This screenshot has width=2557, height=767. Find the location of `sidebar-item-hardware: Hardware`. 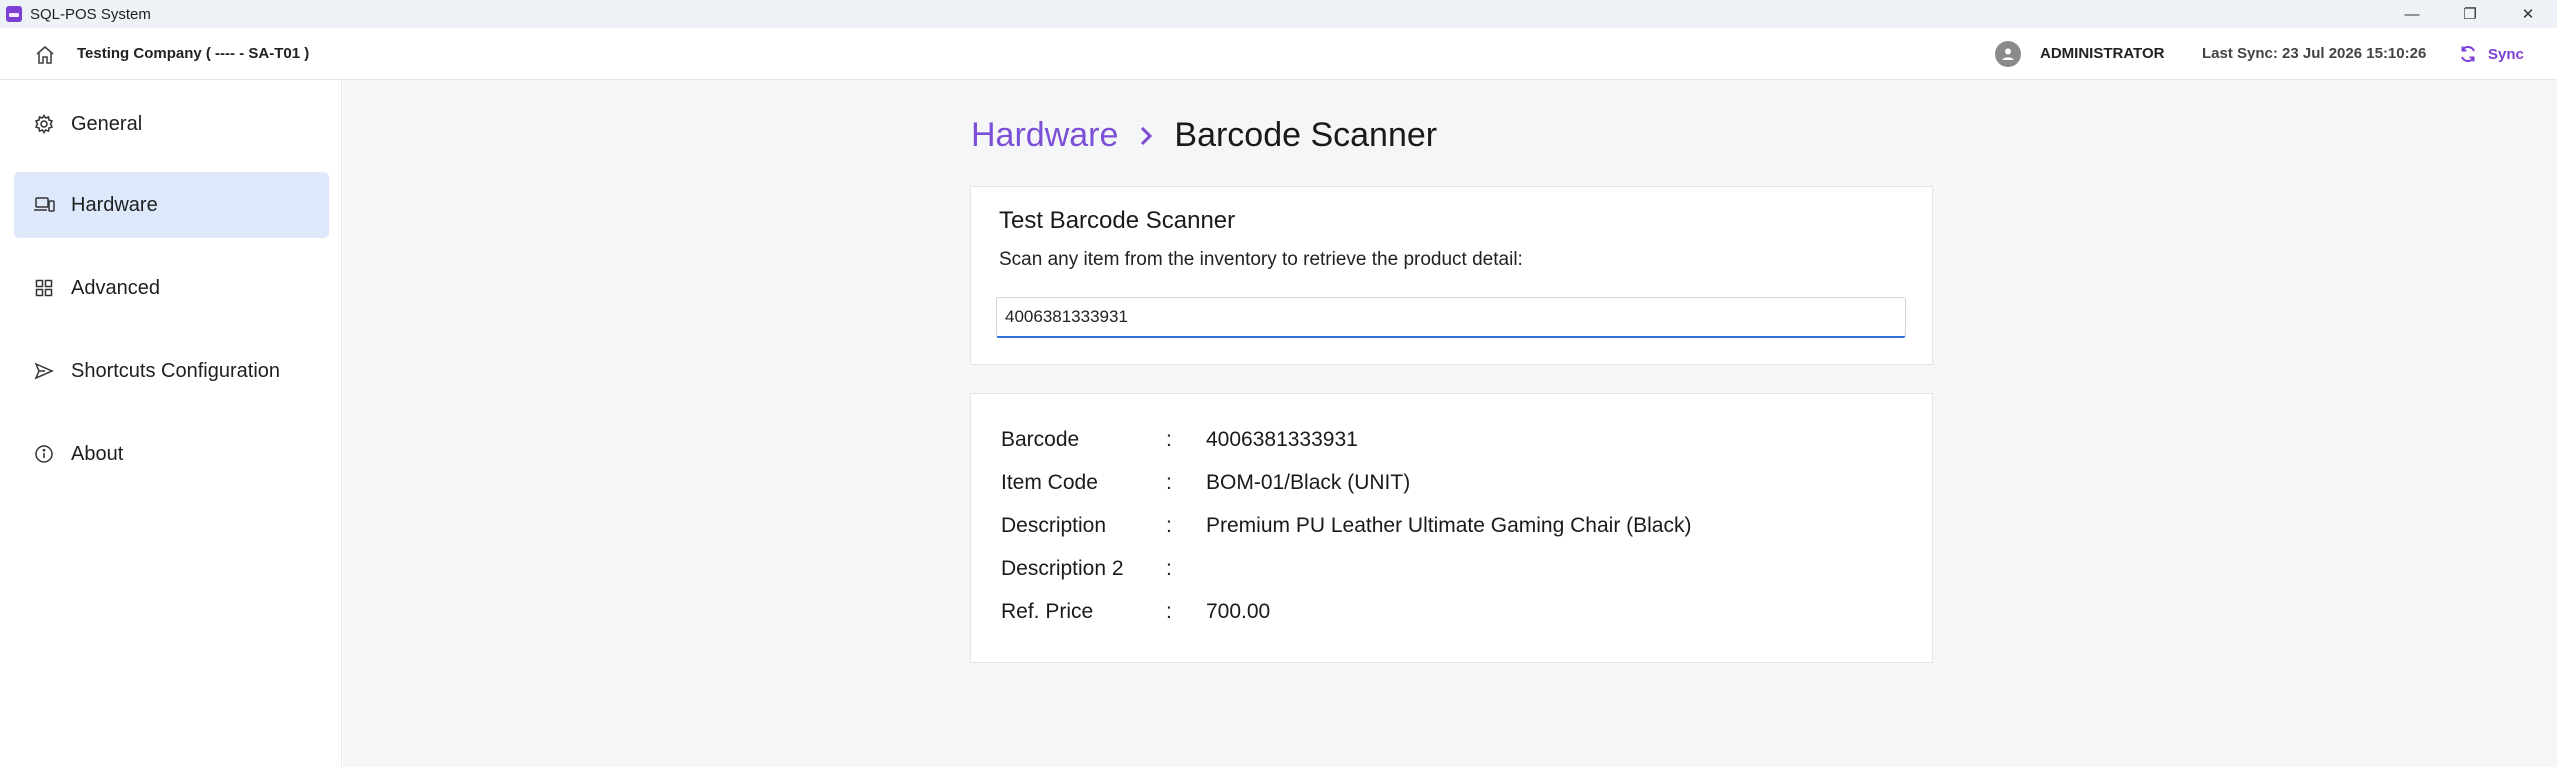

sidebar-item-hardware: Hardware is located at coordinates (171, 205).